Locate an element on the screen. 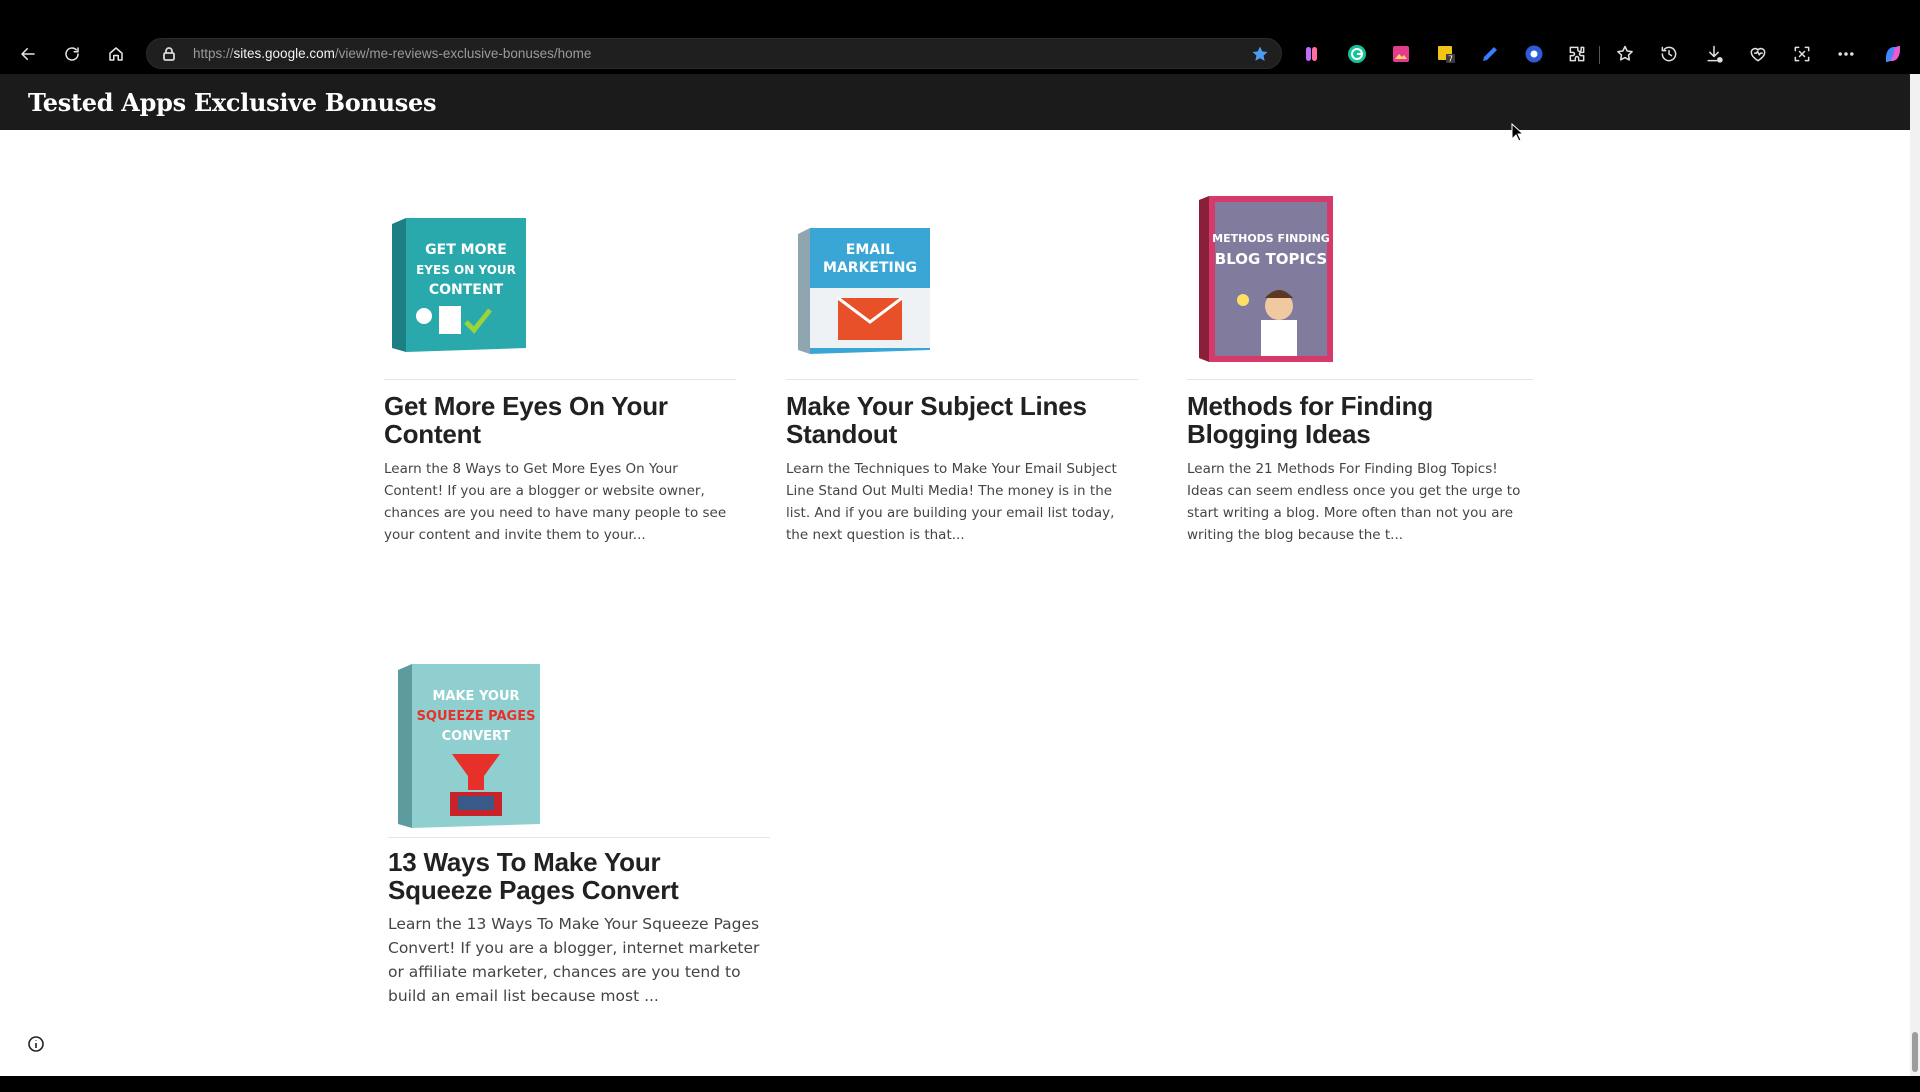 The width and height of the screenshot is (1920, 1092). lock-icon is located at coordinates (169, 54).